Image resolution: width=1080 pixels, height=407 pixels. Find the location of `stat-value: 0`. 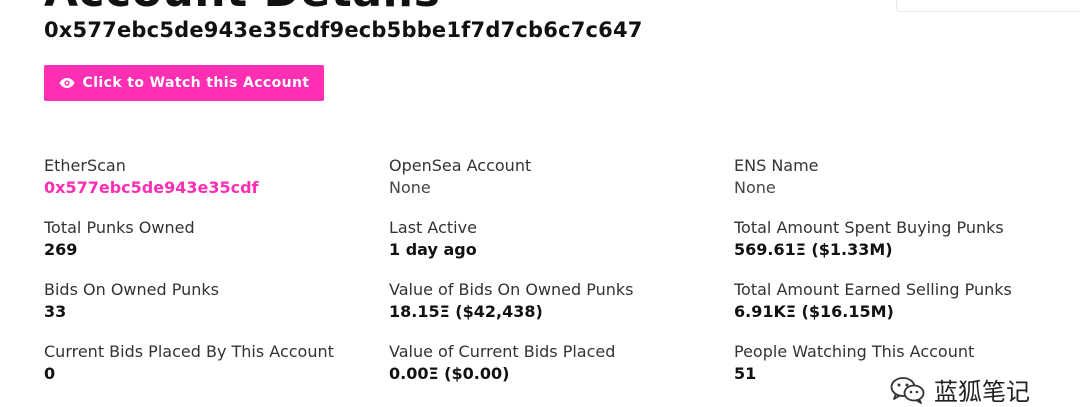

stat-value: 0 is located at coordinates (50, 373).